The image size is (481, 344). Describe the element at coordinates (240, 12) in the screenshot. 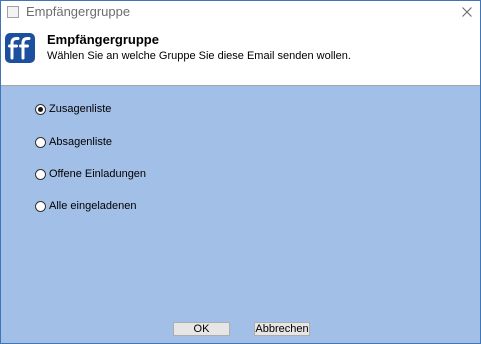

I see `title-bar: Empfängergruppe` at that location.